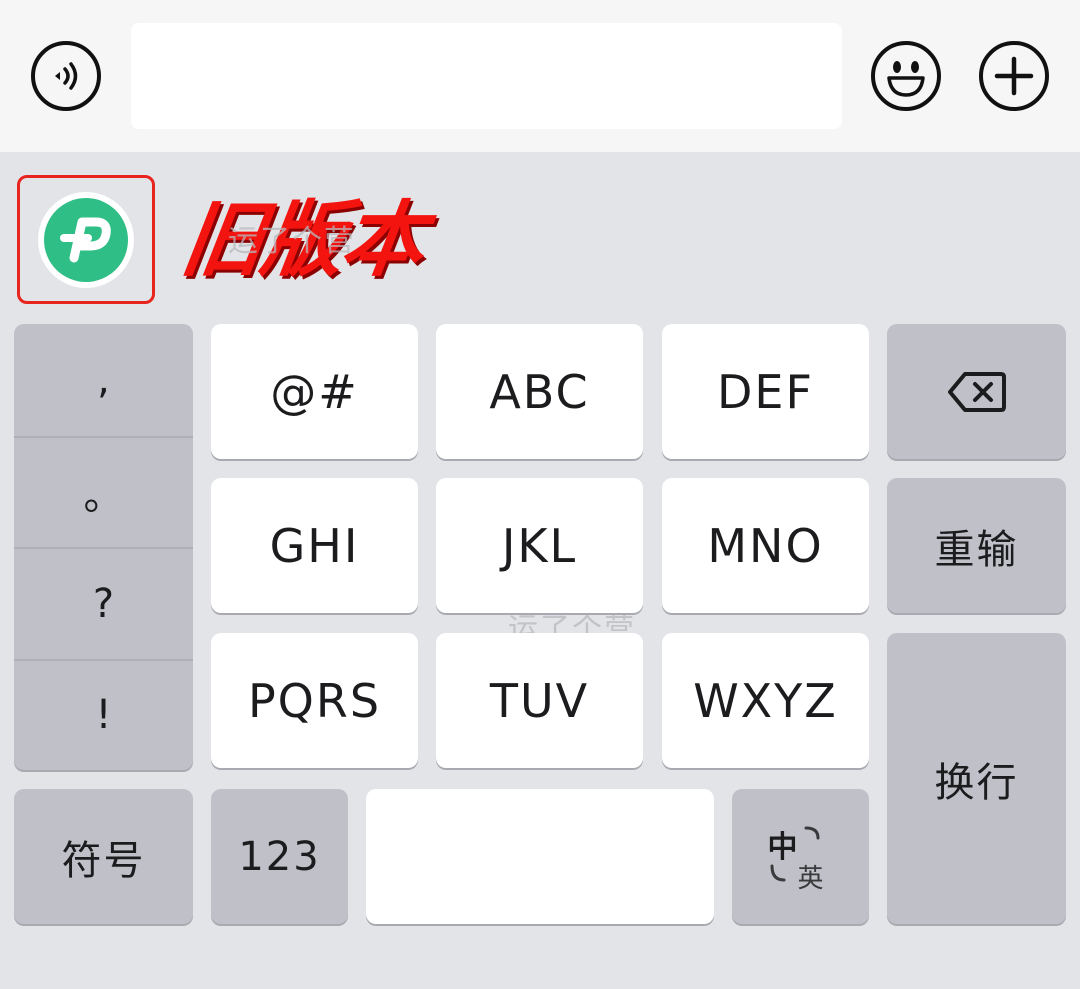 The width and height of the screenshot is (1080, 989). I want to click on key-def: DEF, so click(765, 391).